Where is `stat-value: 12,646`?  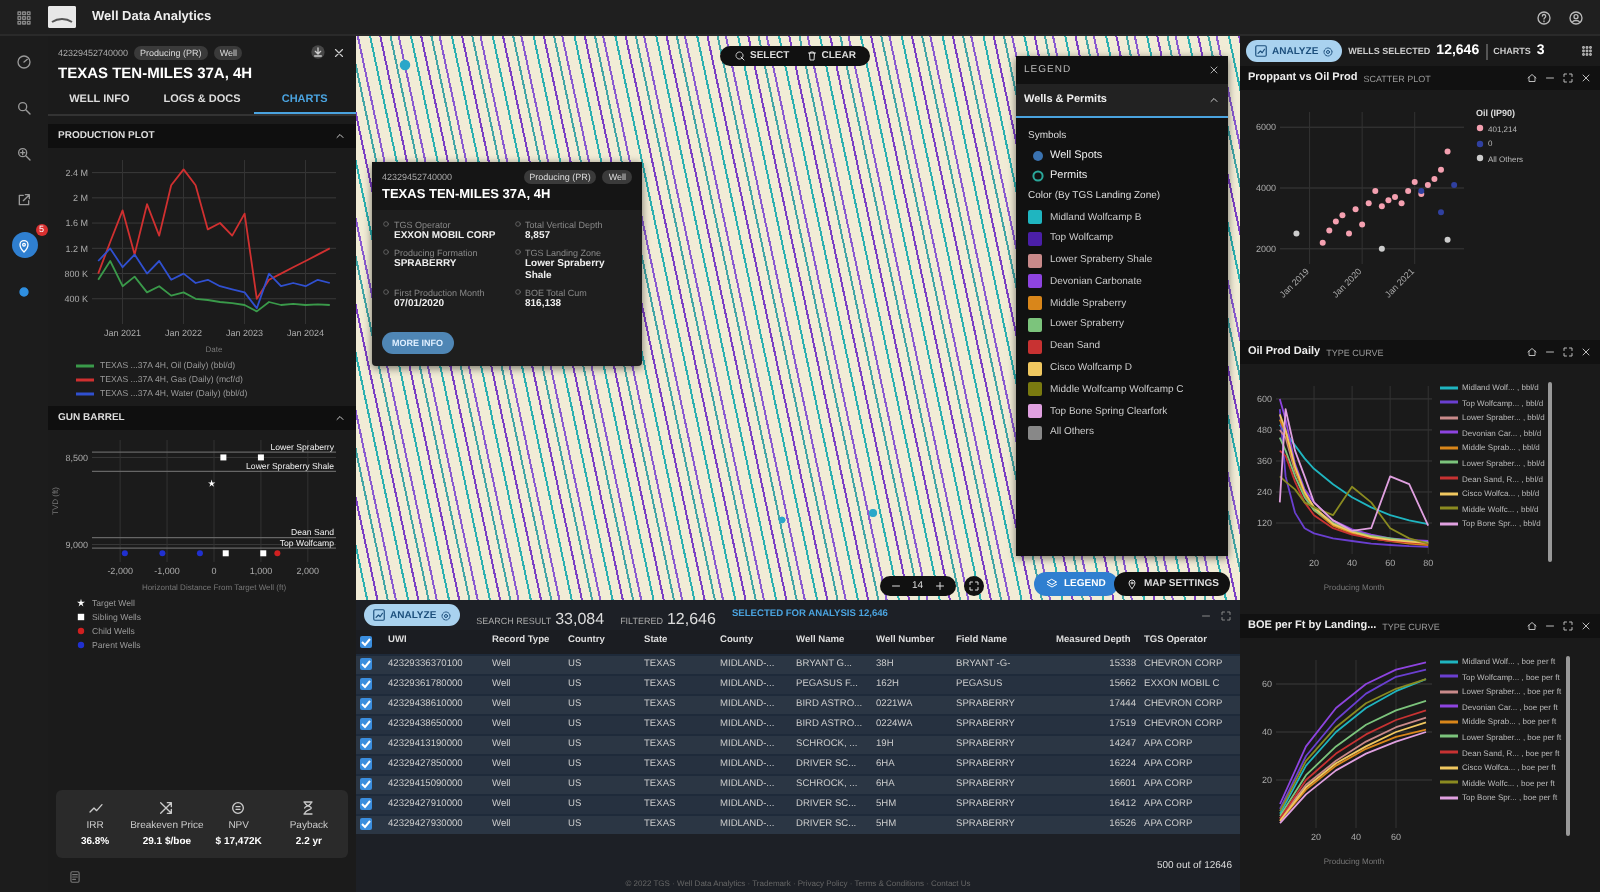
stat-value: 12,646 is located at coordinates (691, 618).